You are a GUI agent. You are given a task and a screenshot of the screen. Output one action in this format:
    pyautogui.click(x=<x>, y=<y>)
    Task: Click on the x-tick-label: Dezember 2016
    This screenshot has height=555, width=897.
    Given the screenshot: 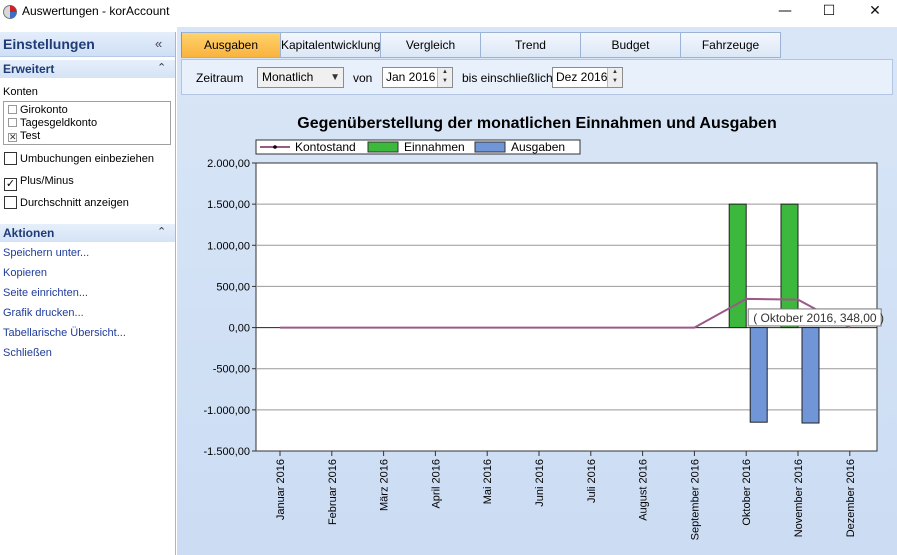 What is the action you would take?
    pyautogui.click(x=851, y=498)
    